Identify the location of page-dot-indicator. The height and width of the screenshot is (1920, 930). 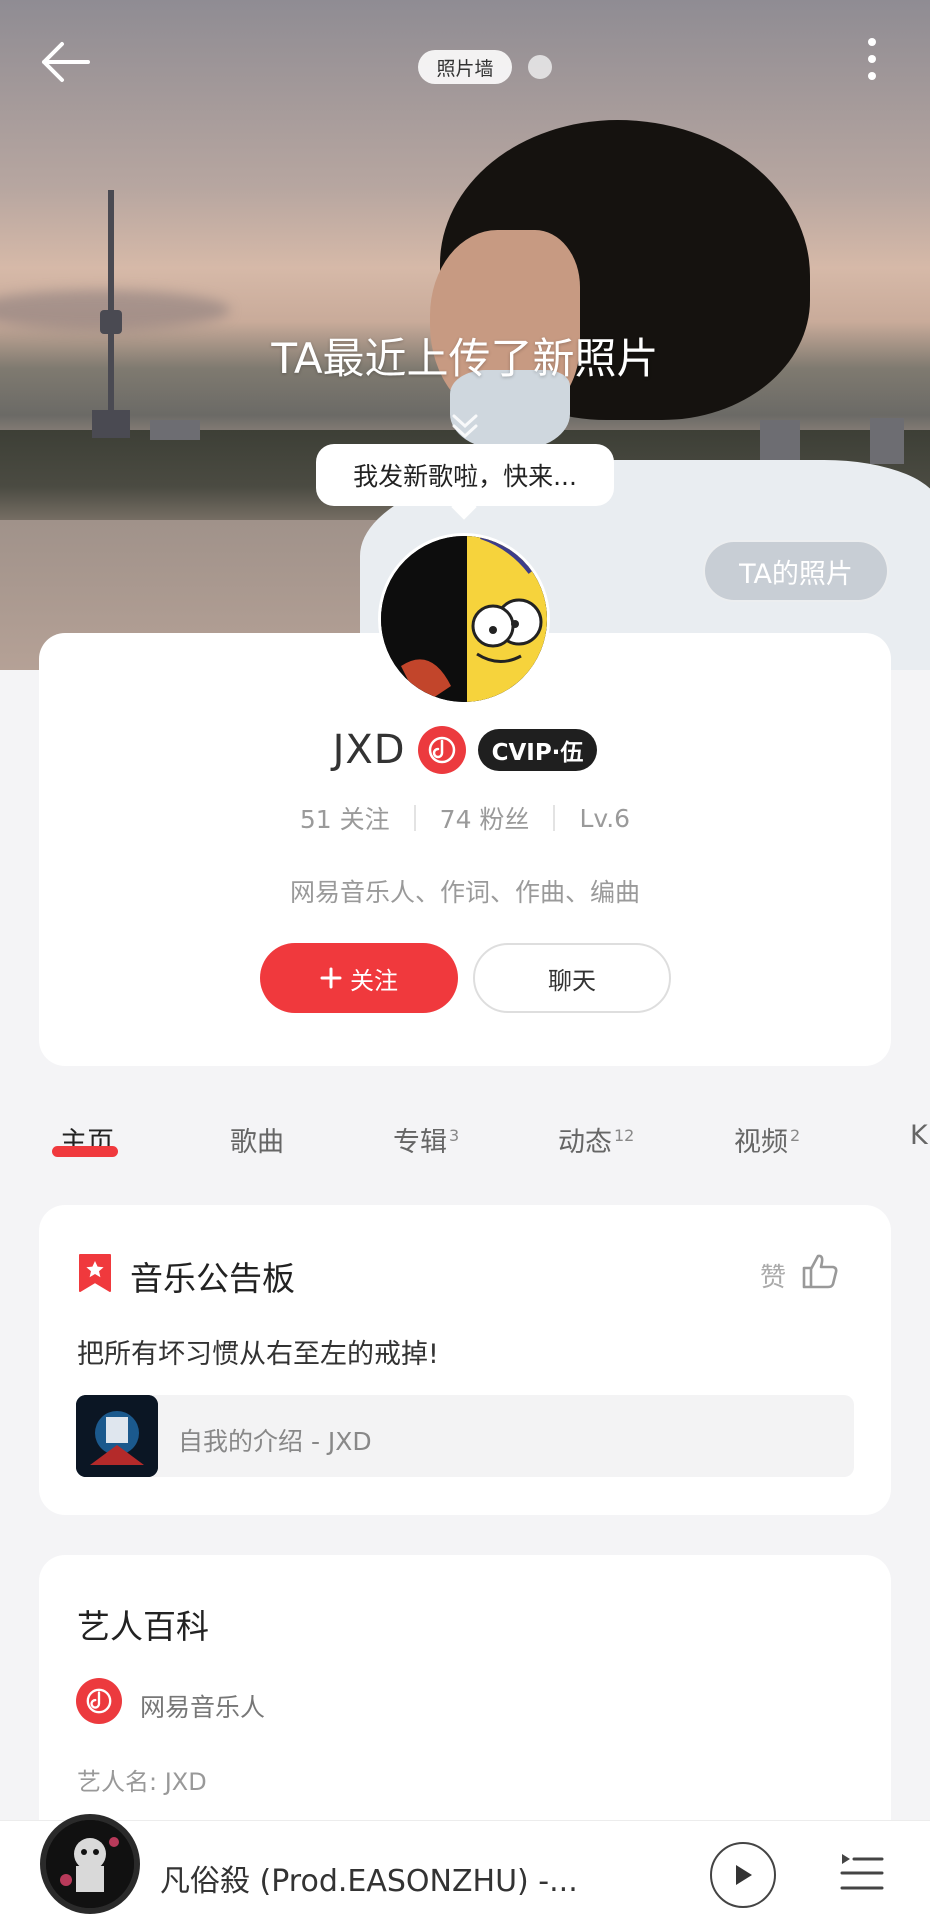
(540, 67).